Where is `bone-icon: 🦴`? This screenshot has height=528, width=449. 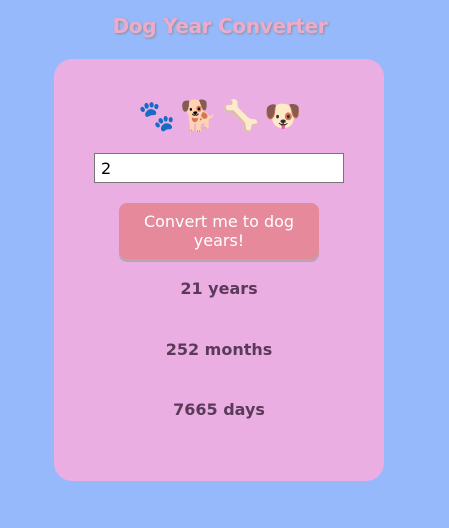
bone-icon: 🦴 is located at coordinates (241, 116).